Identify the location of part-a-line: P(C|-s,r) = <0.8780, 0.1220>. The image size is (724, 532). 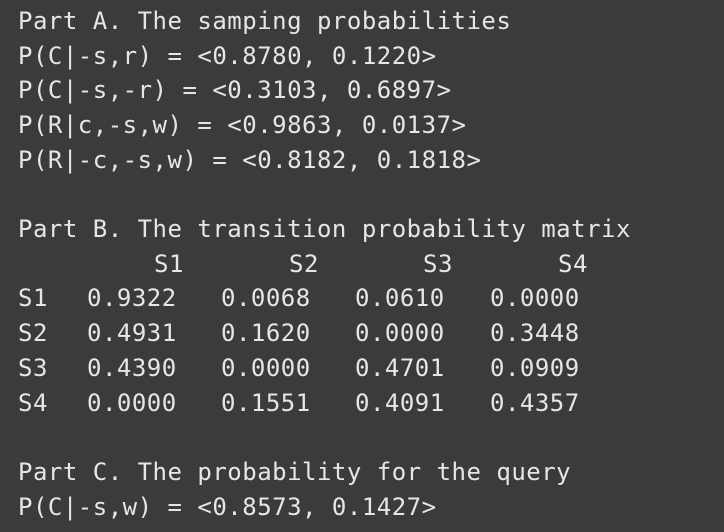
(227, 56).